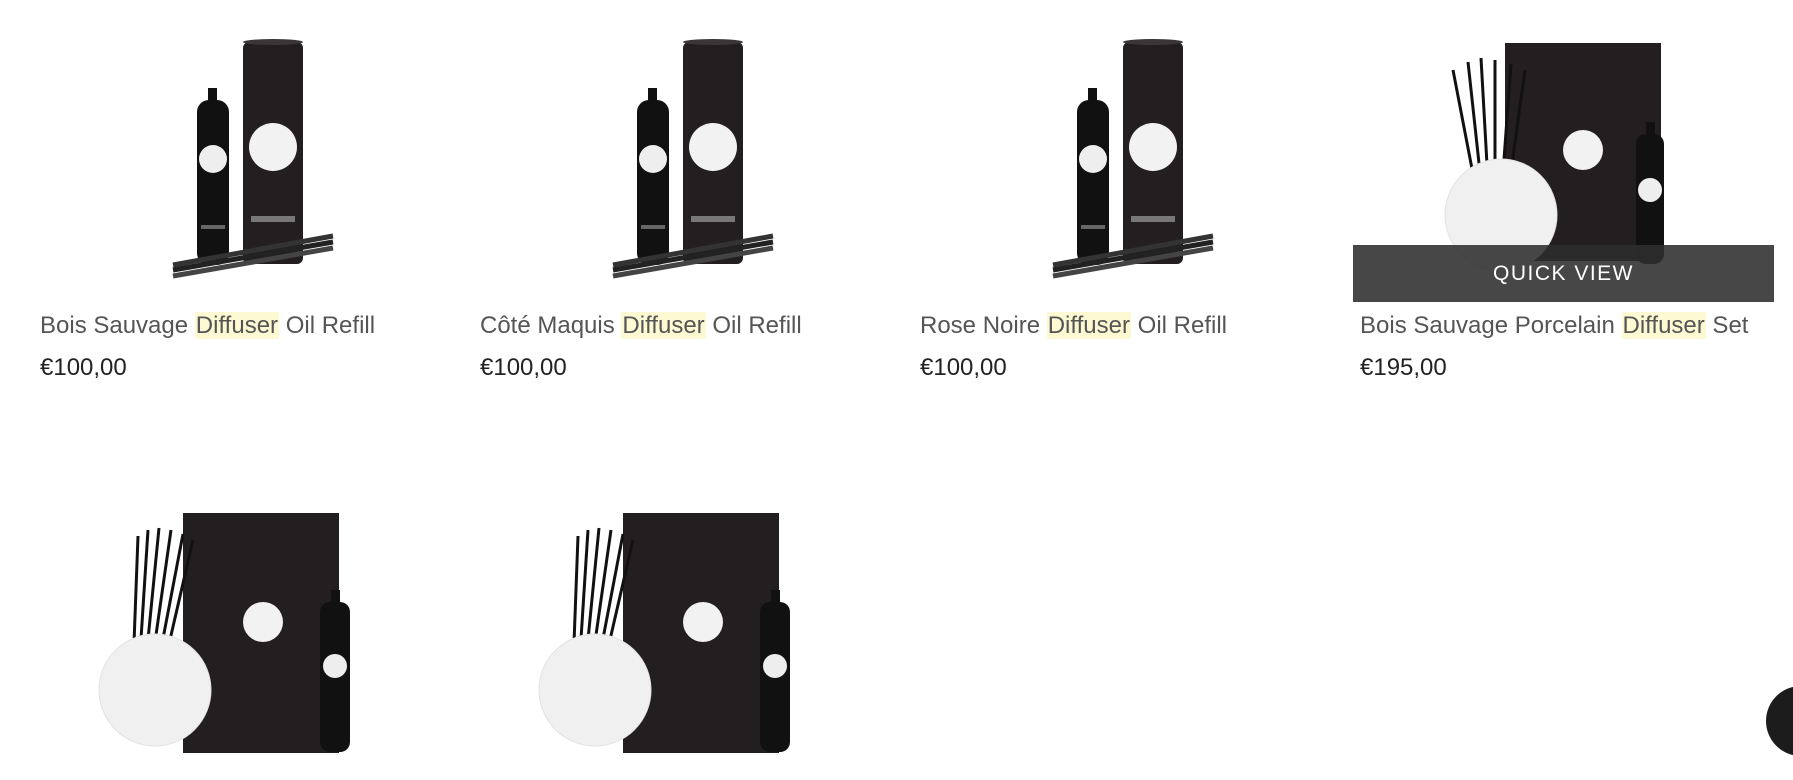 The width and height of the screenshot is (1793, 780). What do you see at coordinates (1779, 721) in the screenshot?
I see `chat-icon` at bounding box center [1779, 721].